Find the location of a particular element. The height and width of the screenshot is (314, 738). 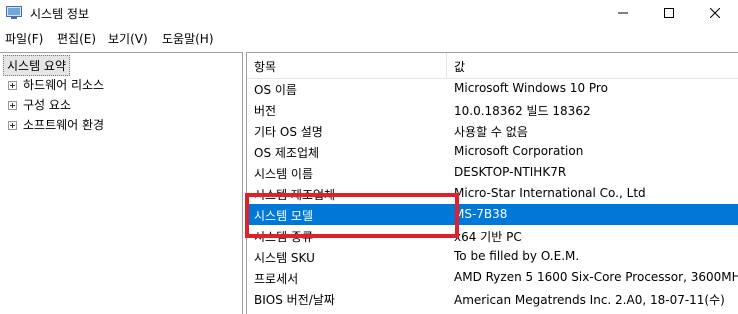

column-header-value: 값 is located at coordinates (459, 66).